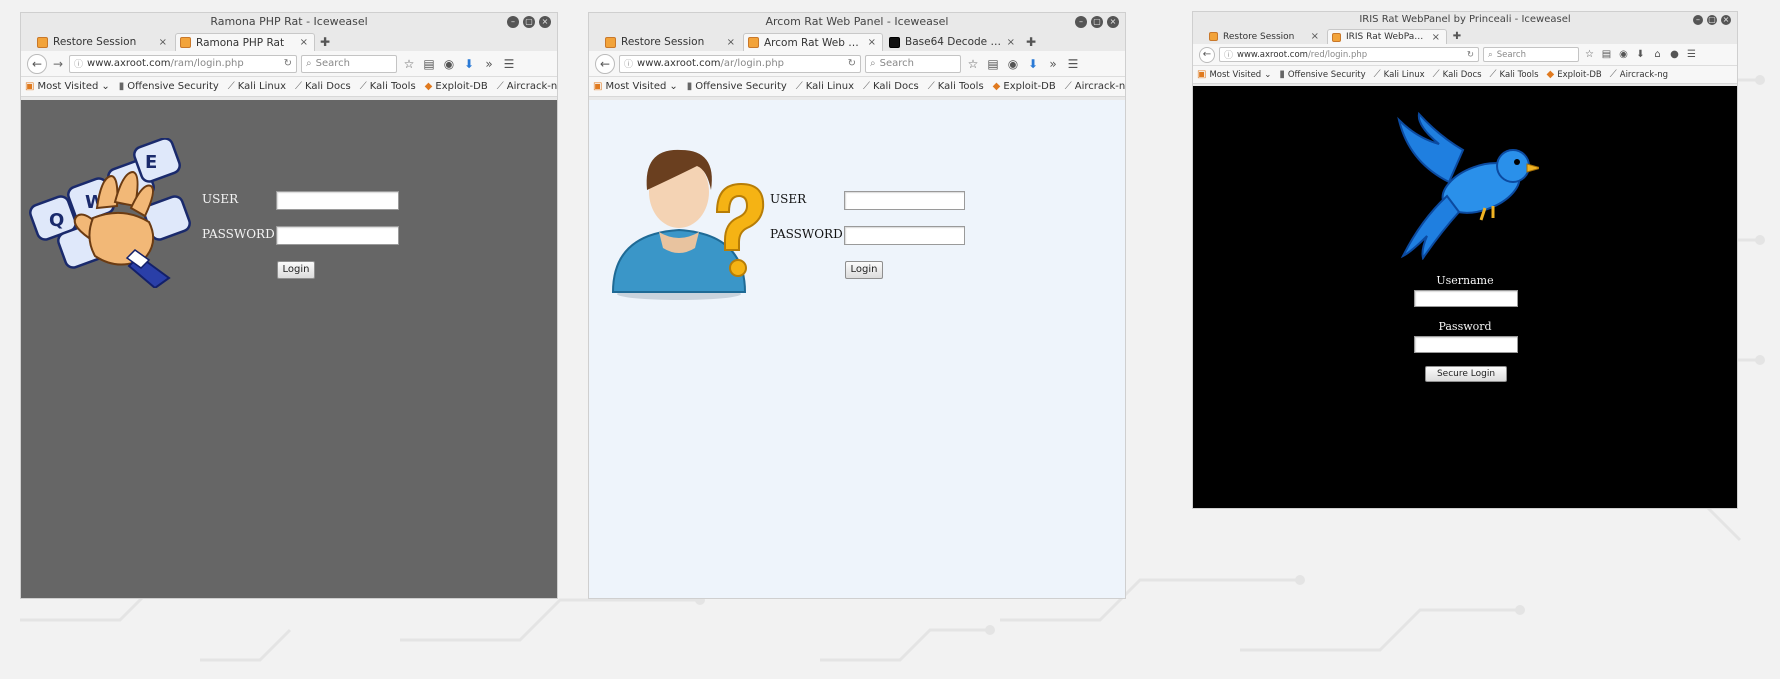  I want to click on forward-arrow-icon: →, so click(58, 64).